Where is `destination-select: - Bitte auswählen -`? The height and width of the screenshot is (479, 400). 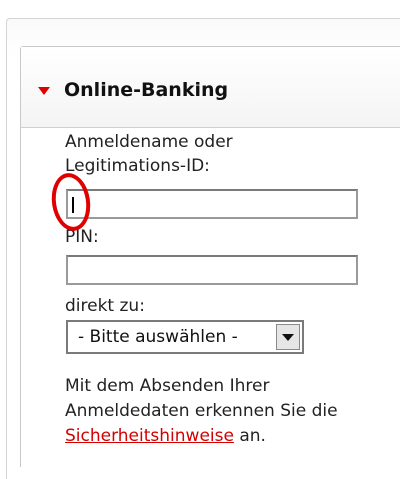 destination-select: - Bitte auswählen - is located at coordinates (185, 337).